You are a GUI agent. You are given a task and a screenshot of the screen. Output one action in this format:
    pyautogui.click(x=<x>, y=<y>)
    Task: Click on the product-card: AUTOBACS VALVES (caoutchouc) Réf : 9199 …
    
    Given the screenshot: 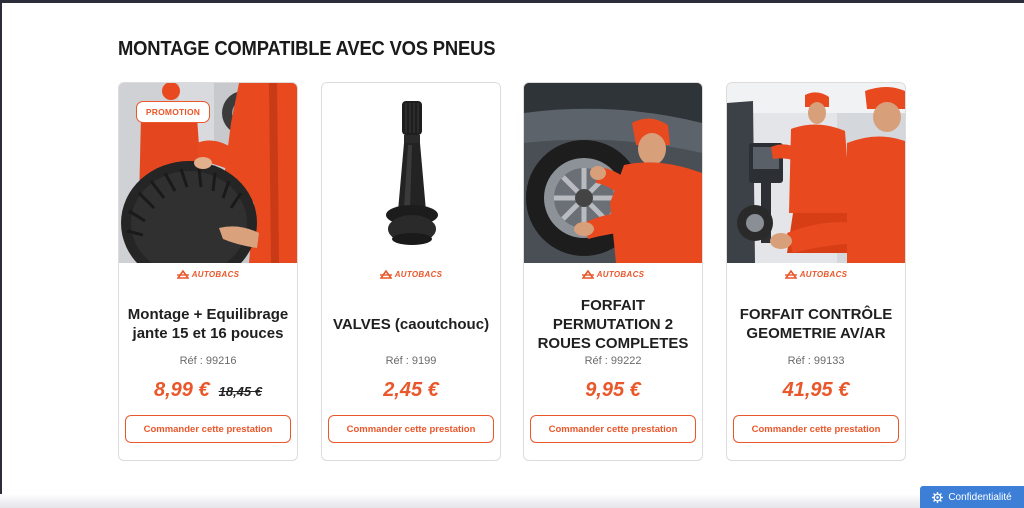 What is the action you would take?
    pyautogui.click(x=411, y=271)
    